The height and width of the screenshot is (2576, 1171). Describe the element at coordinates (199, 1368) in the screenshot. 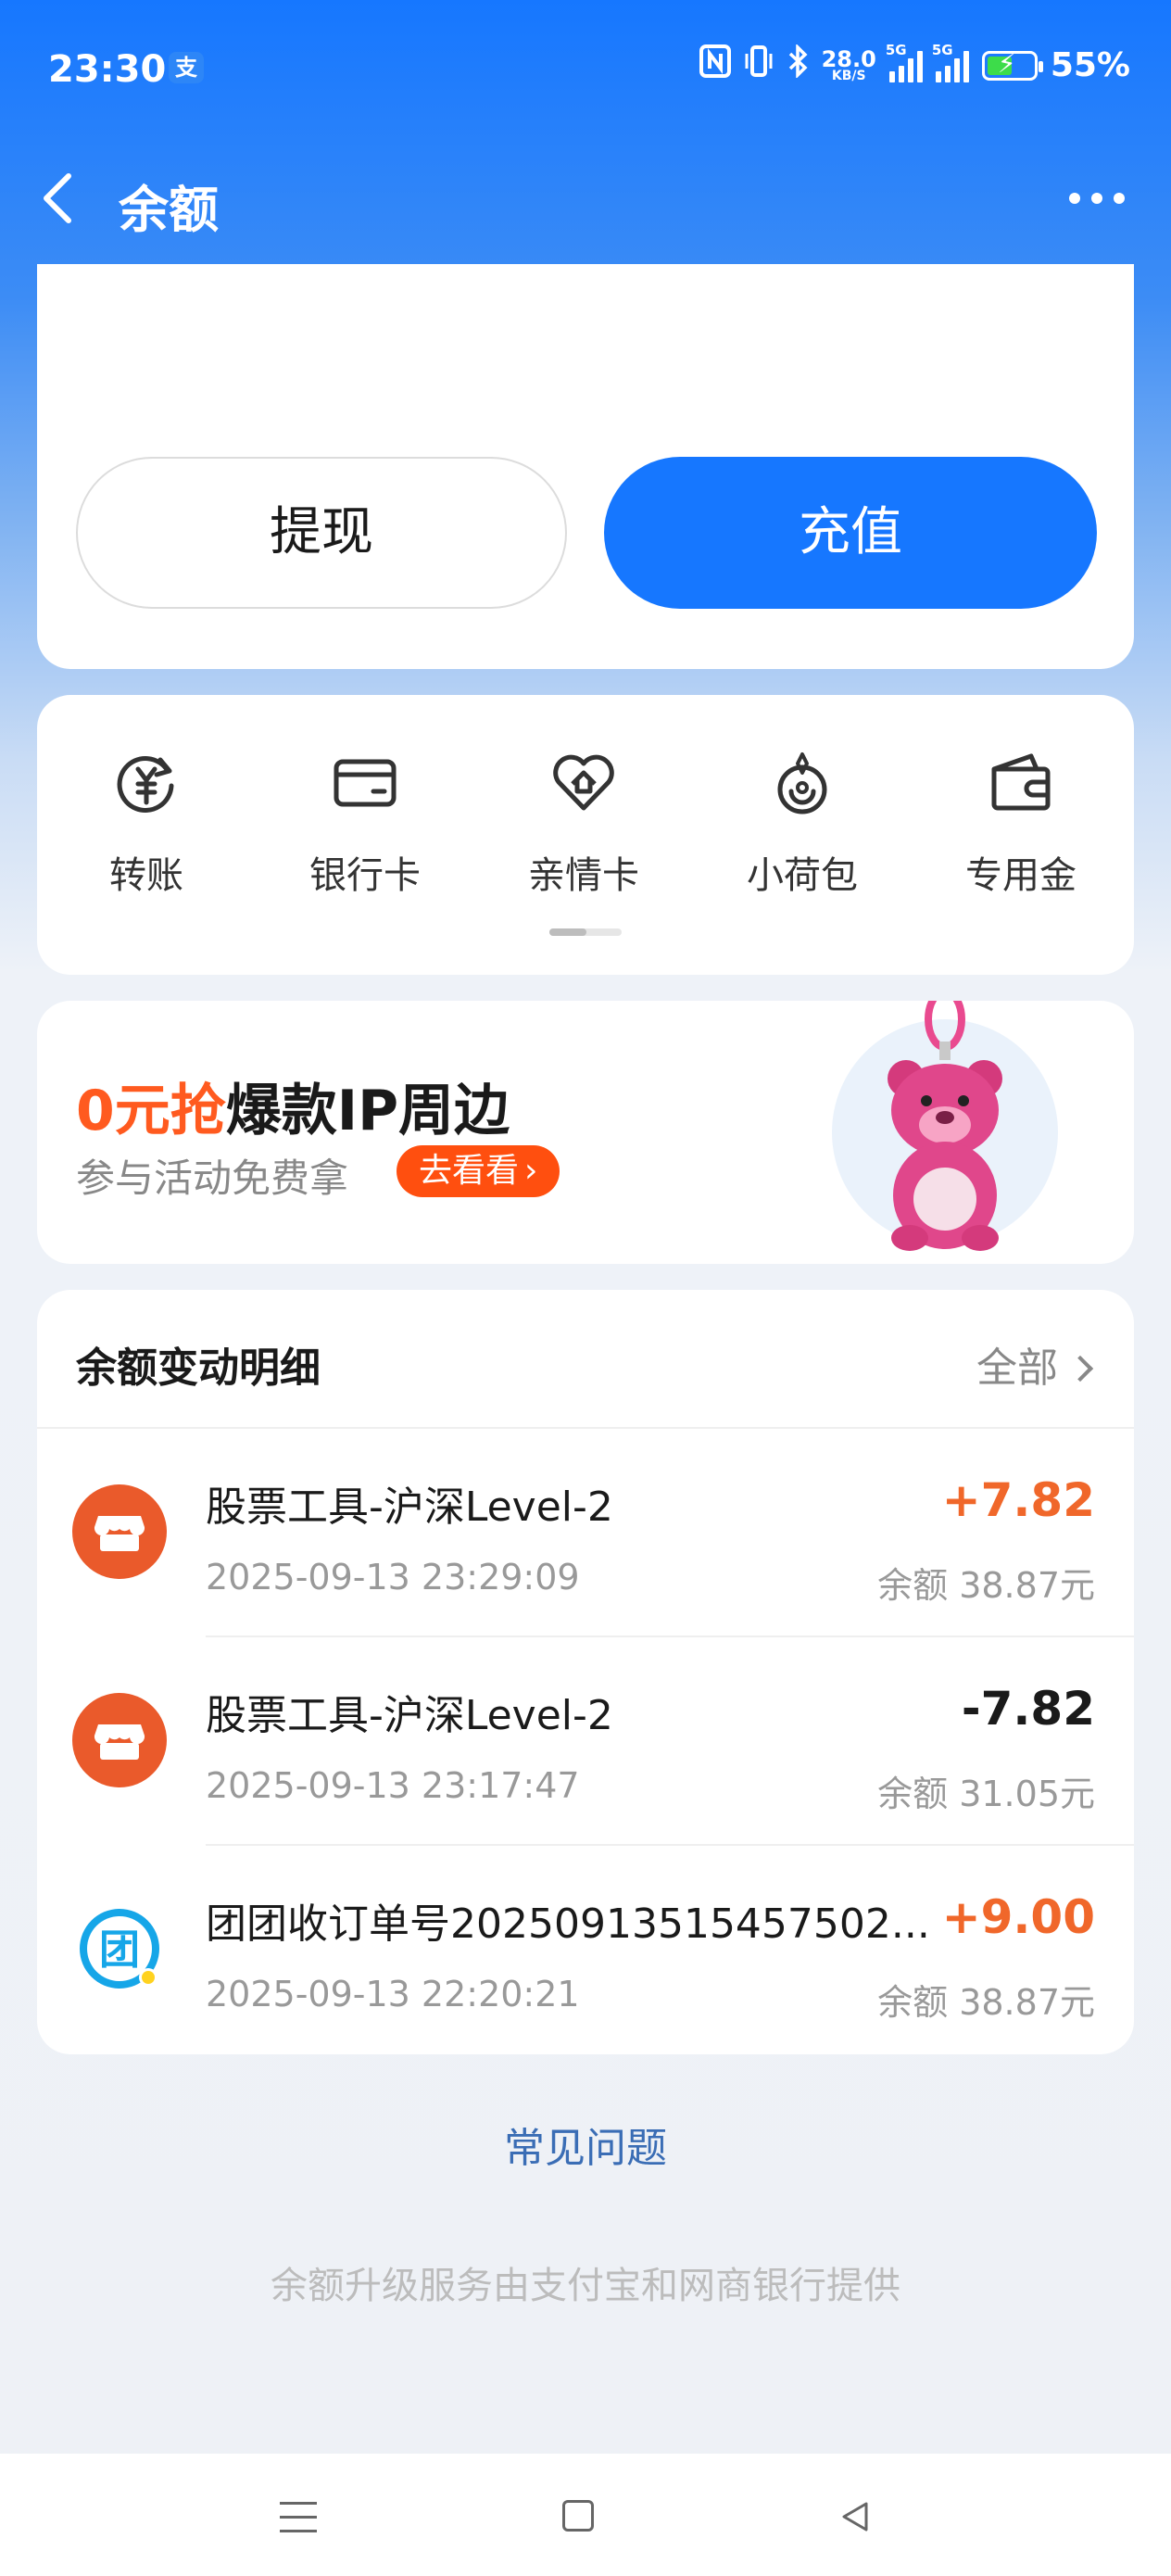

I see `ledger-title: 余额变动明细` at that location.